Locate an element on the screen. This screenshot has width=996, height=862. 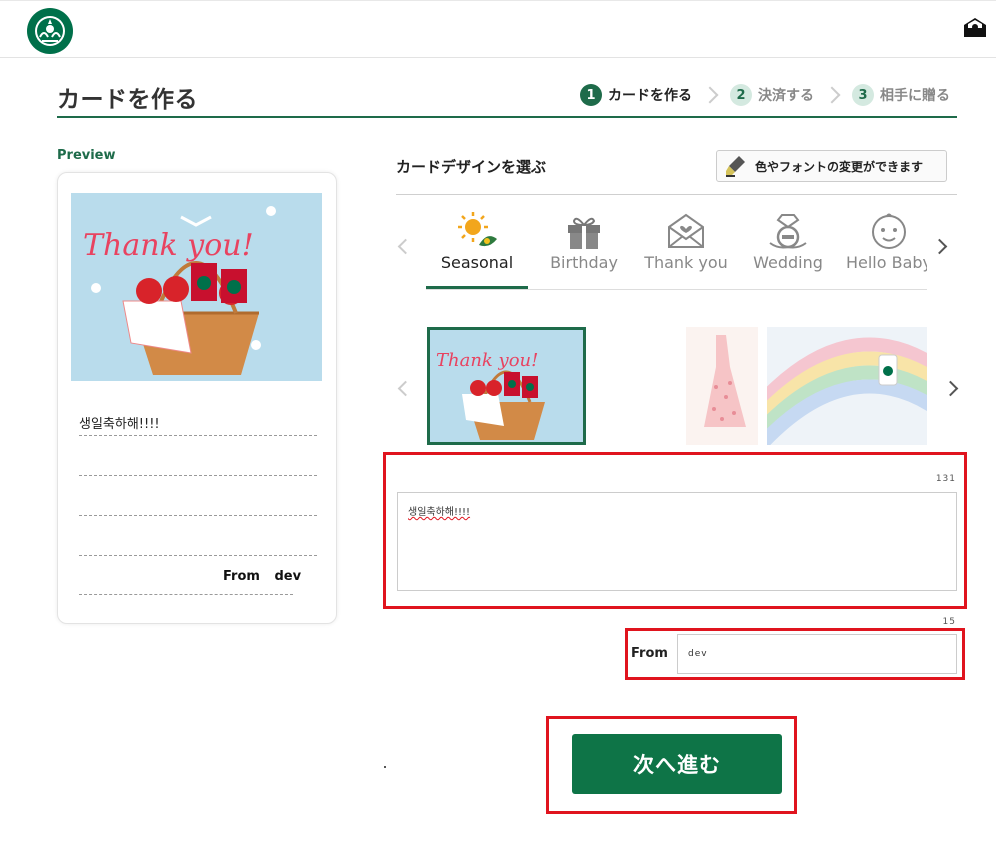
paint-brush-icon is located at coordinates (735, 166).